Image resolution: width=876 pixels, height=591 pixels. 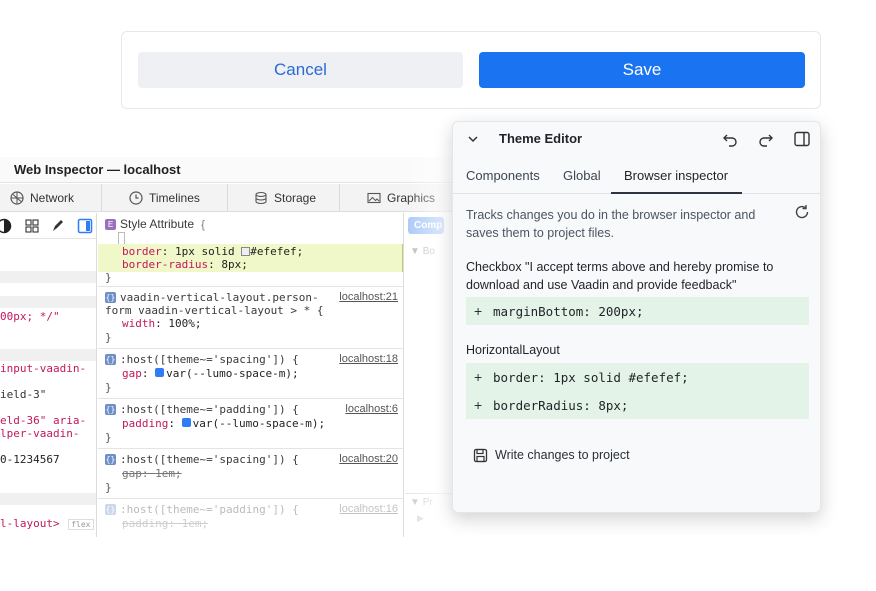 What do you see at coordinates (6, 226) in the screenshot?
I see `compositing-icon` at bounding box center [6, 226].